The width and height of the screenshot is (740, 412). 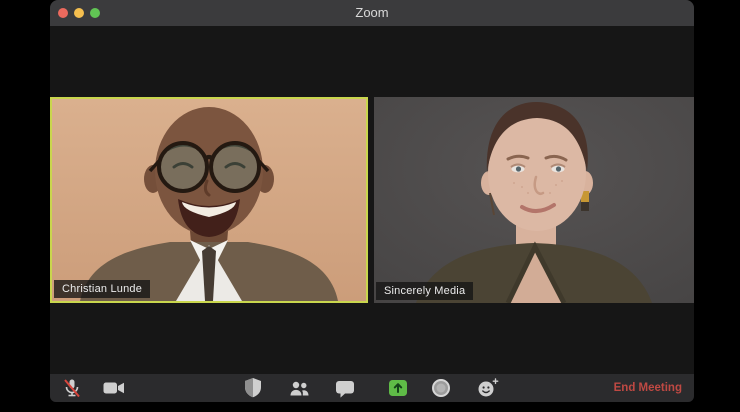 I want to click on close-button, so click(x=63, y=13).